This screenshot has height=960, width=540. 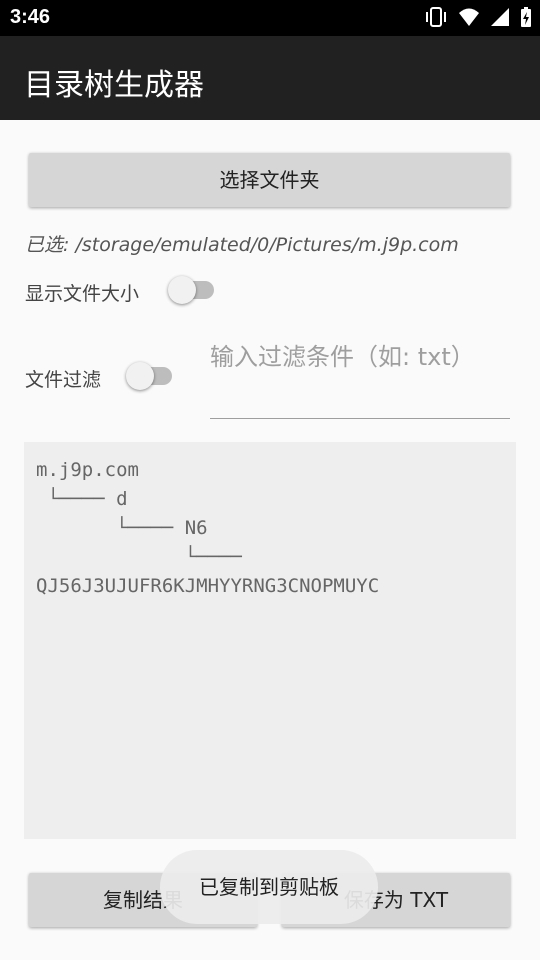 What do you see at coordinates (82, 294) in the screenshot?
I see `show-size-label: 显示文件大小` at bounding box center [82, 294].